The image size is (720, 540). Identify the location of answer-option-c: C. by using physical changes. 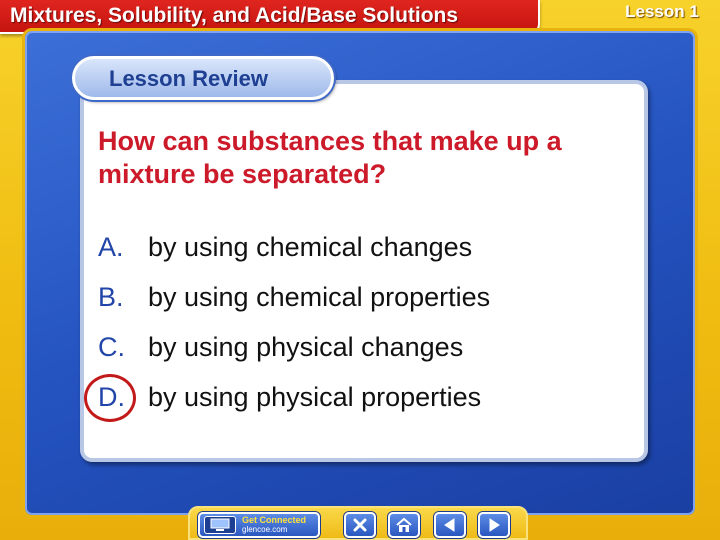
(280, 350).